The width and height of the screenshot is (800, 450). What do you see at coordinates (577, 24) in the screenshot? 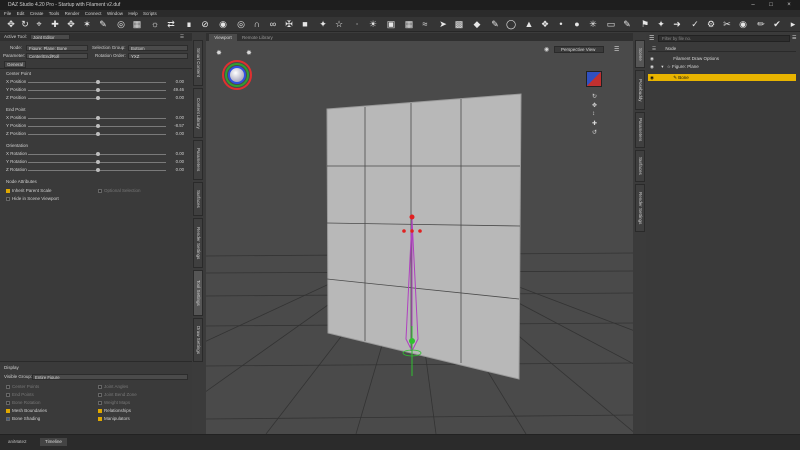
I see `lightbulb-icon: ●` at bounding box center [577, 24].